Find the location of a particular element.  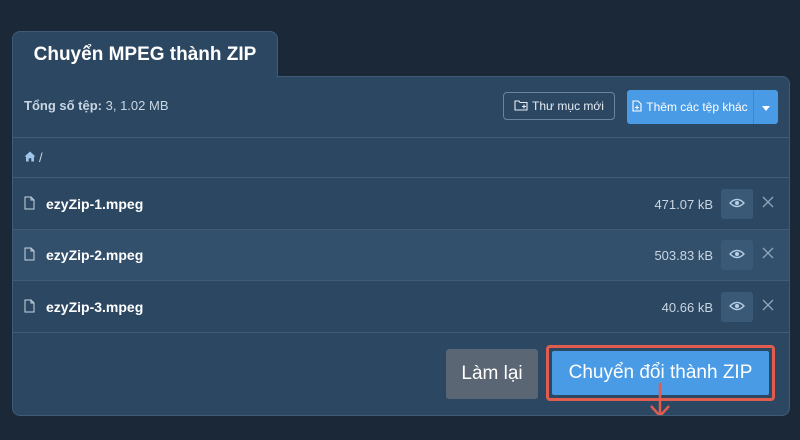

file-size: 40.66 kB is located at coordinates (687, 307).